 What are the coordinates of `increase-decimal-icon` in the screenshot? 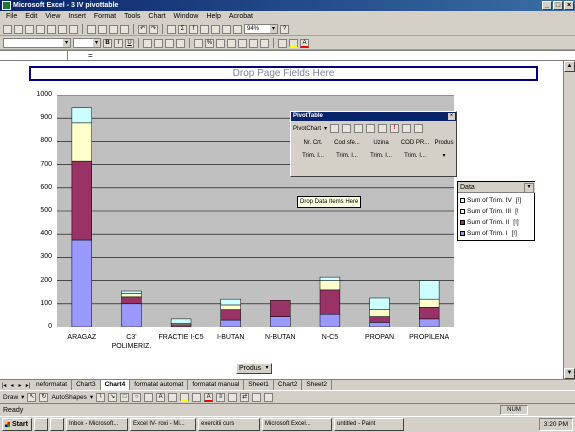 It's located at (231, 43).